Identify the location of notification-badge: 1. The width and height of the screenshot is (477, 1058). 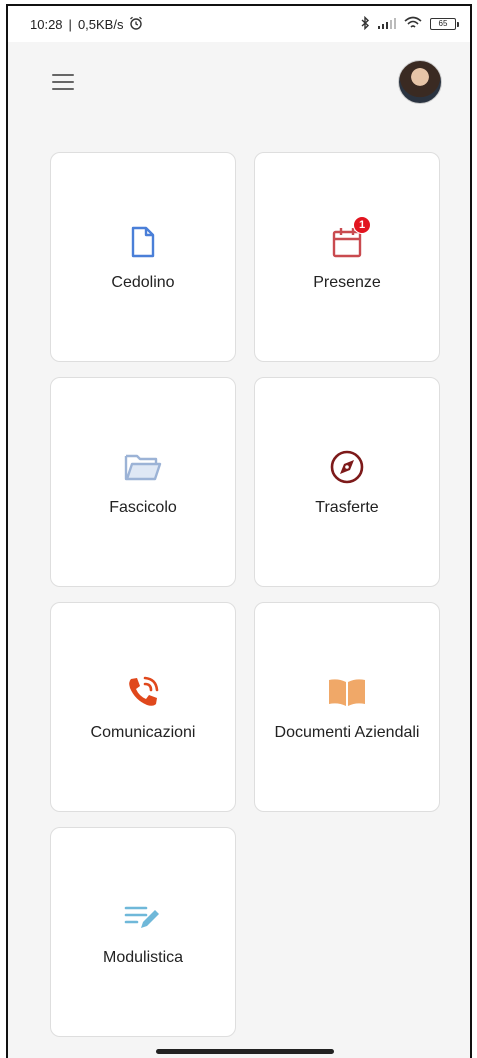
(362, 225).